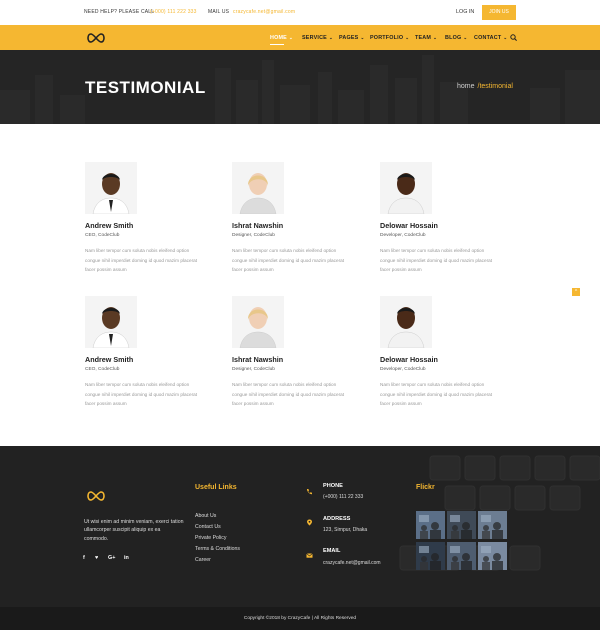  I want to click on google-plus-icon: G+, so click(111, 558).